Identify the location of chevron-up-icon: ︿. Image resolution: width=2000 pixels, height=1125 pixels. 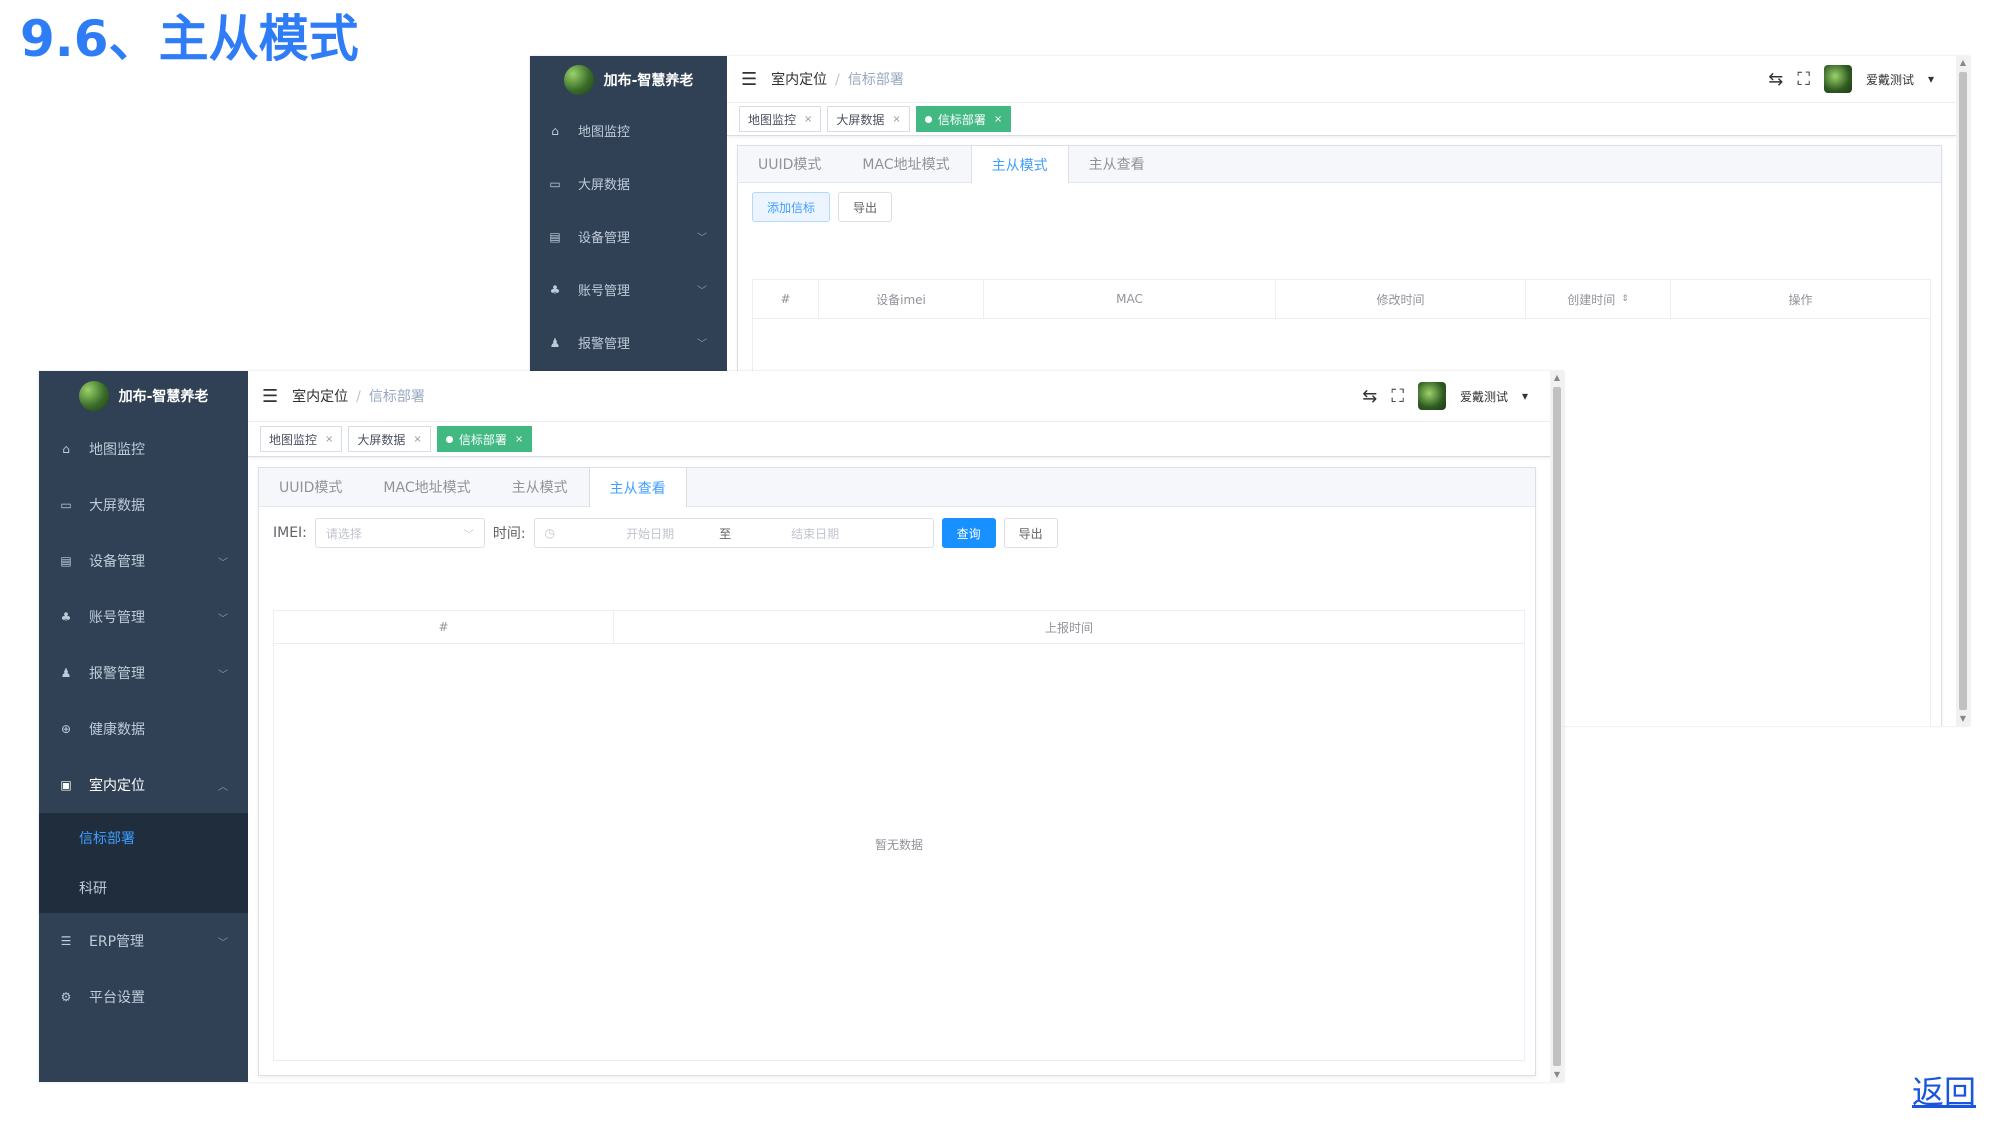
(223, 787).